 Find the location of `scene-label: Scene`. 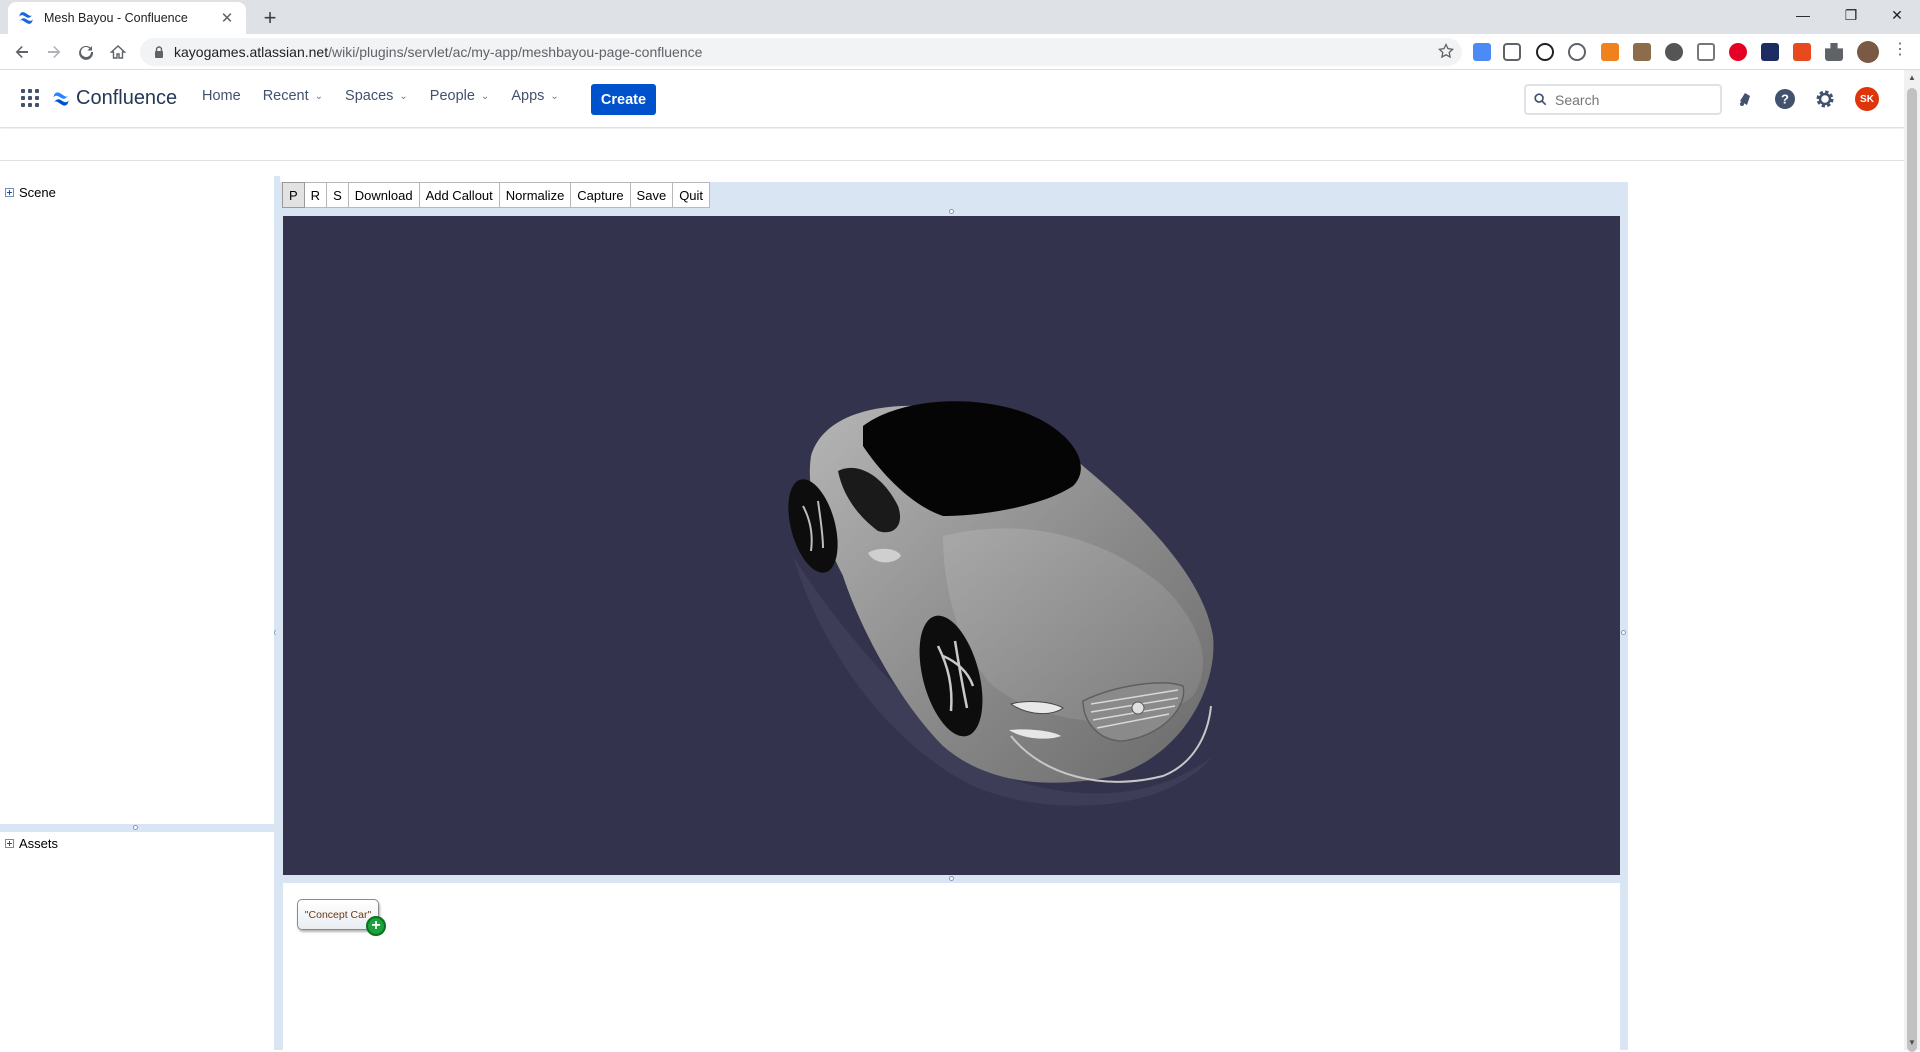

scene-label: Scene is located at coordinates (37, 192).